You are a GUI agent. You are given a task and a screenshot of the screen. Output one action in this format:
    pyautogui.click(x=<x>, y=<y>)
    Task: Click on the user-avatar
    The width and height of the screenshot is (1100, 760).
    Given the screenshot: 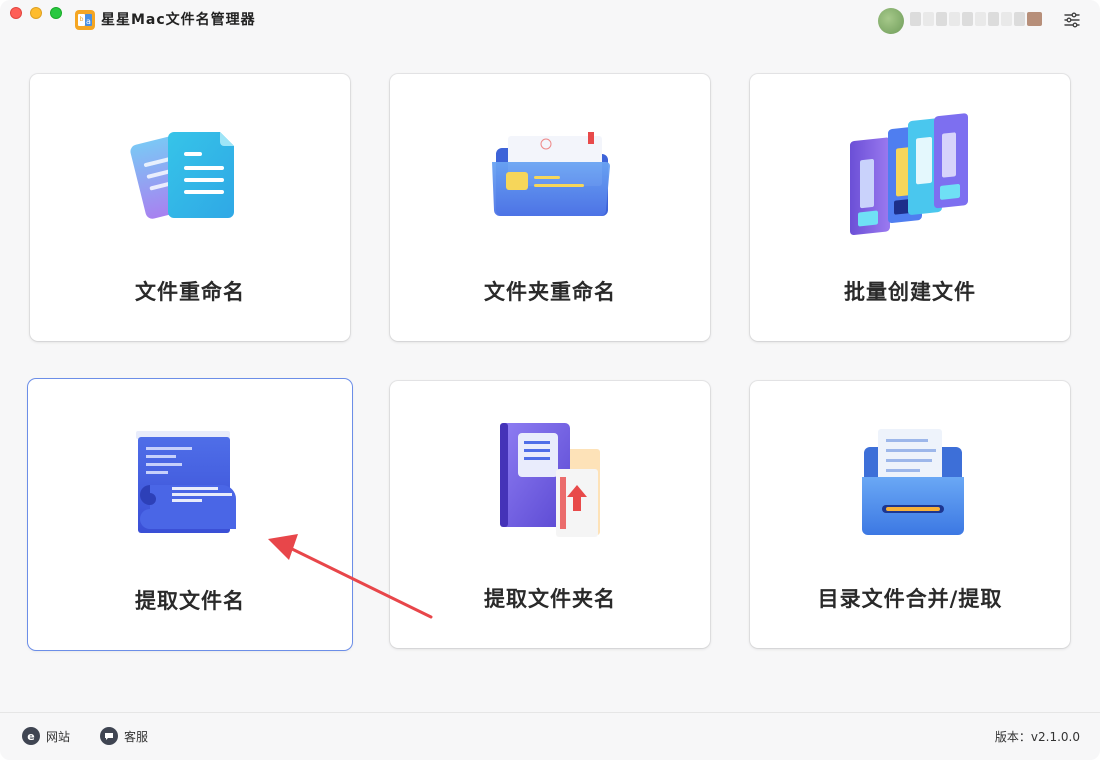 What is the action you would take?
    pyautogui.click(x=891, y=21)
    